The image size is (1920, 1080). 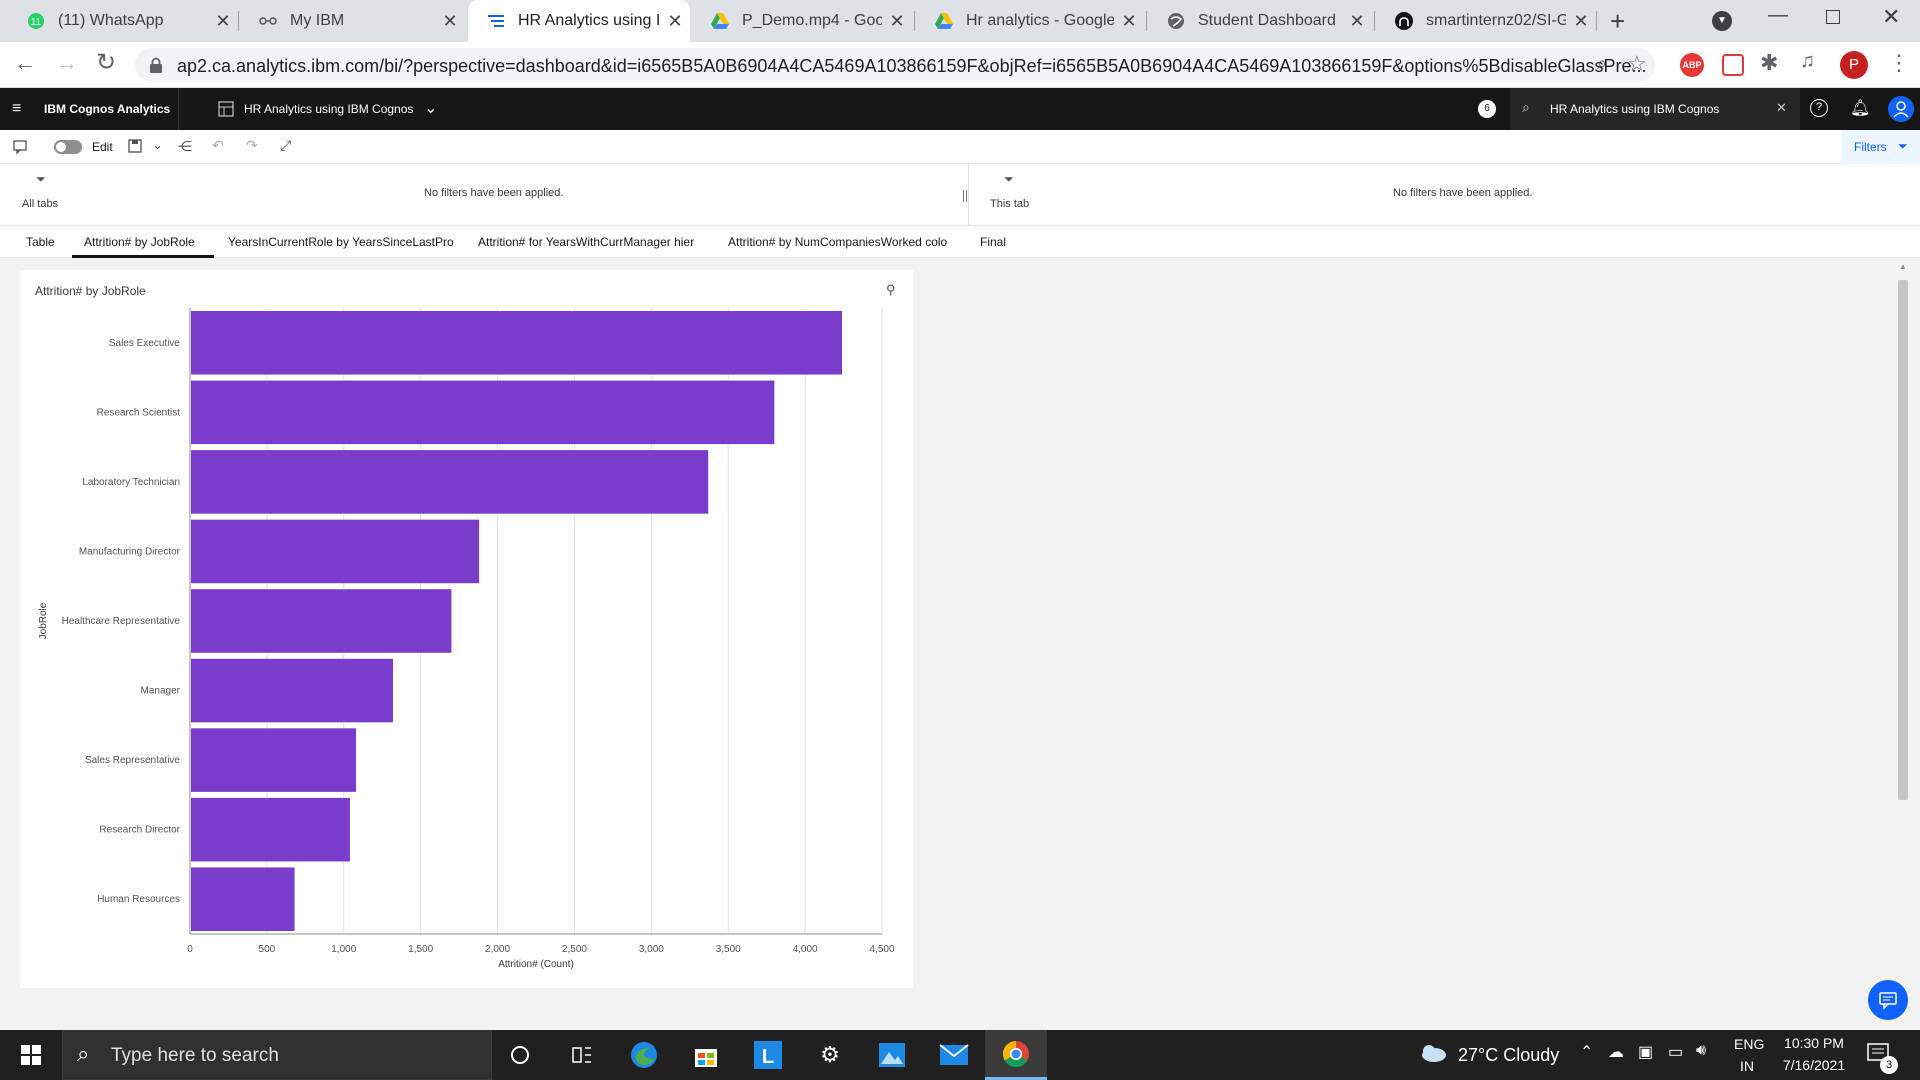 What do you see at coordinates (1903, 644) in the screenshot?
I see `scrollbar: ▲` at bounding box center [1903, 644].